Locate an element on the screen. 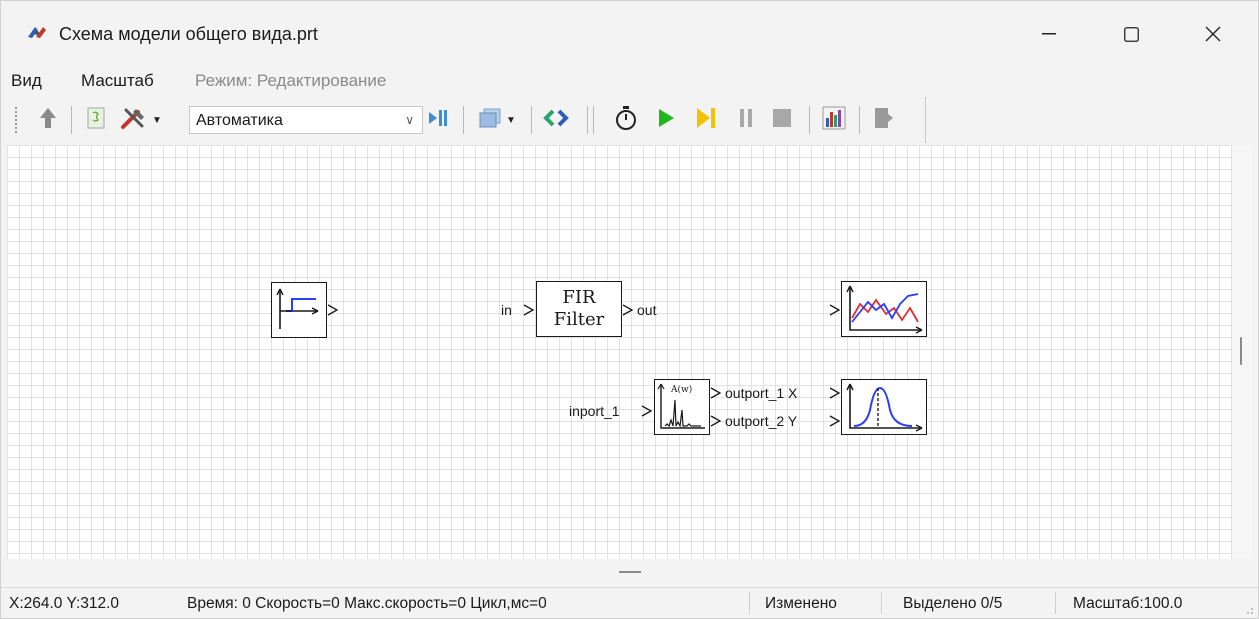 The image size is (1259, 619). menu-scale: Масштаб is located at coordinates (117, 81).